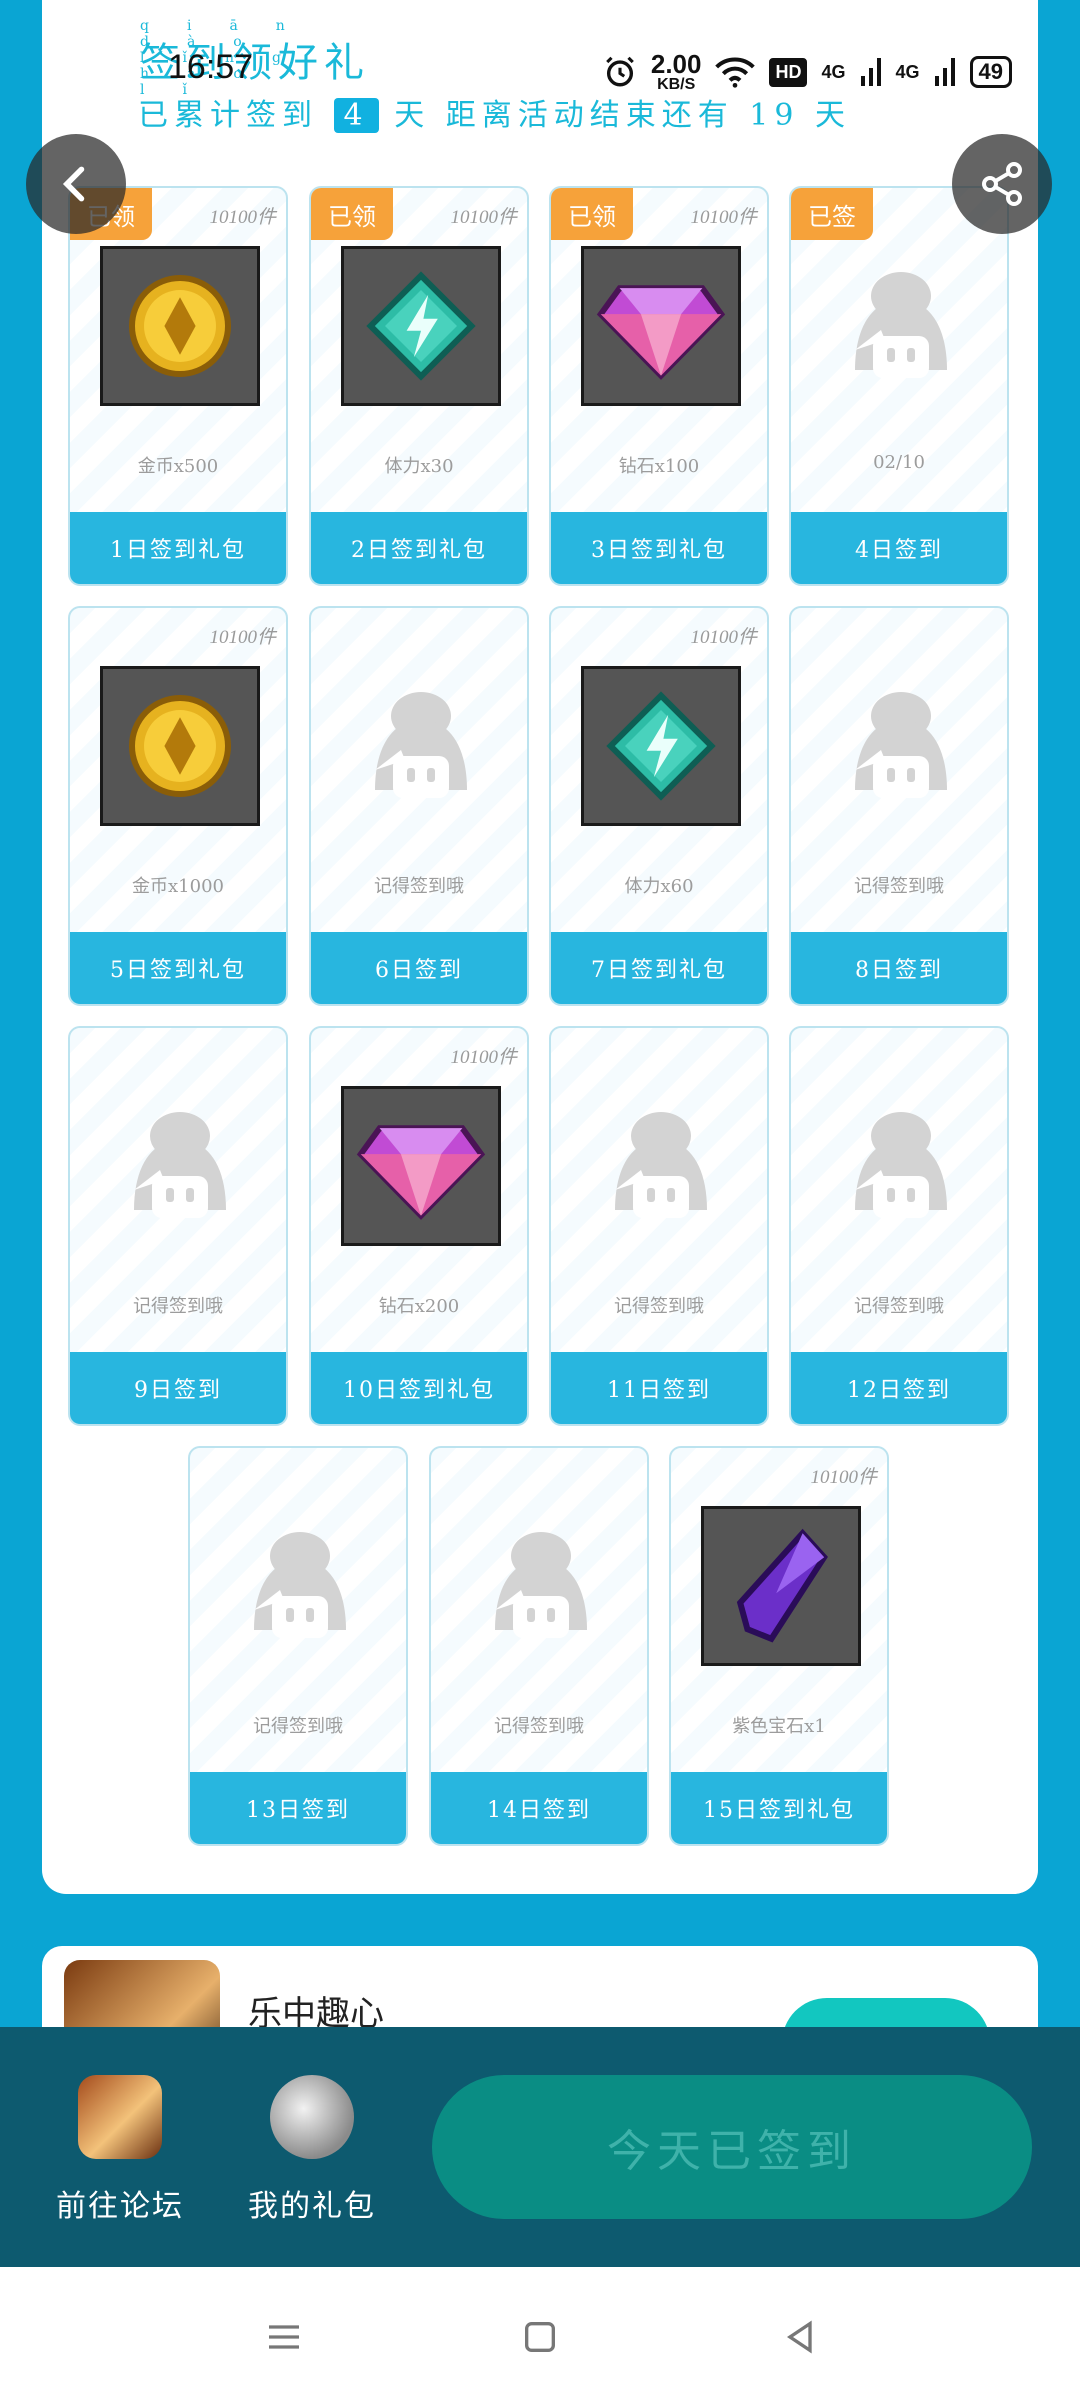  I want to click on hd-badge: HD, so click(788, 72).